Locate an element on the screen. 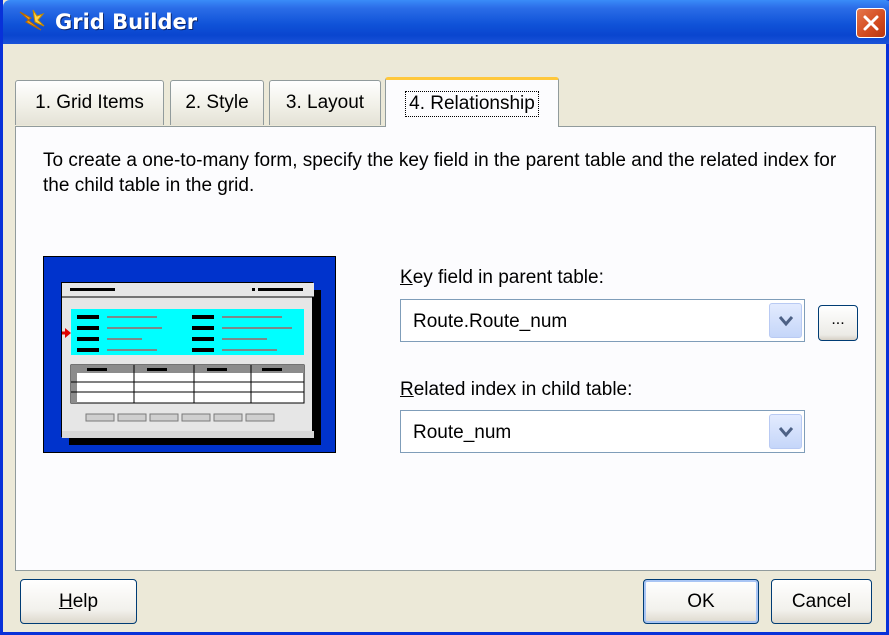 The width and height of the screenshot is (889, 635). close-button is located at coordinates (871, 23).